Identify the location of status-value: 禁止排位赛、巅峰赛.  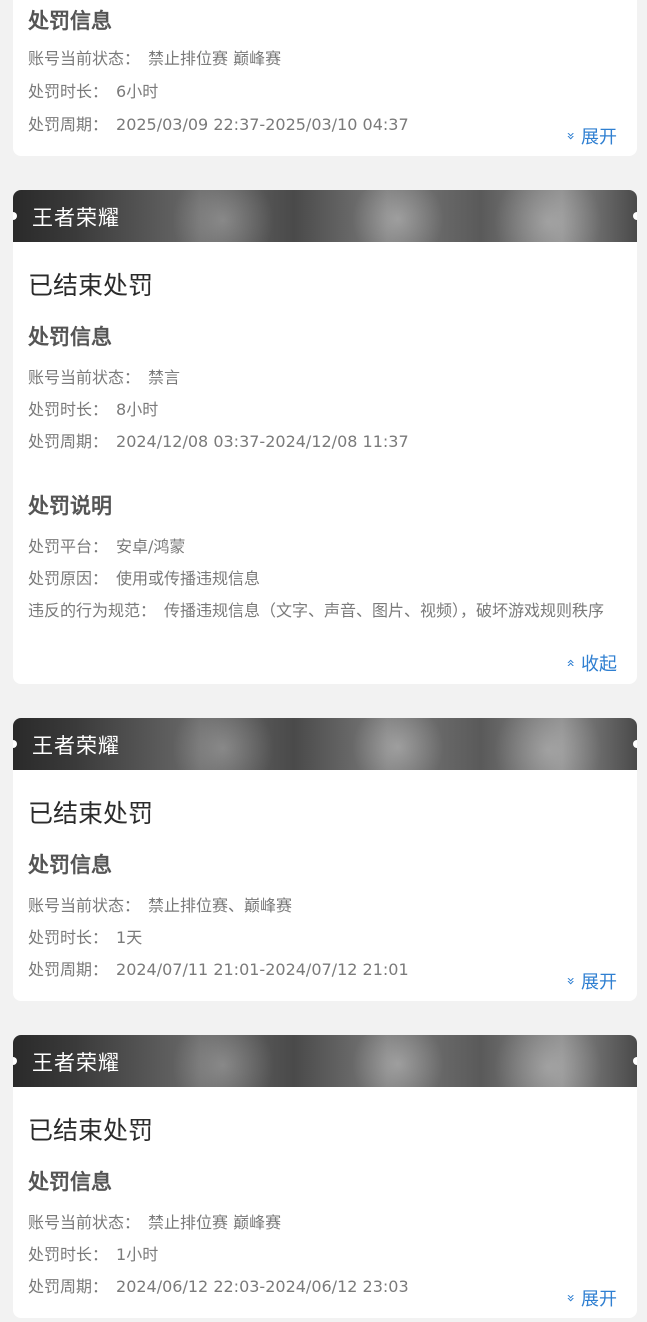
(220, 905).